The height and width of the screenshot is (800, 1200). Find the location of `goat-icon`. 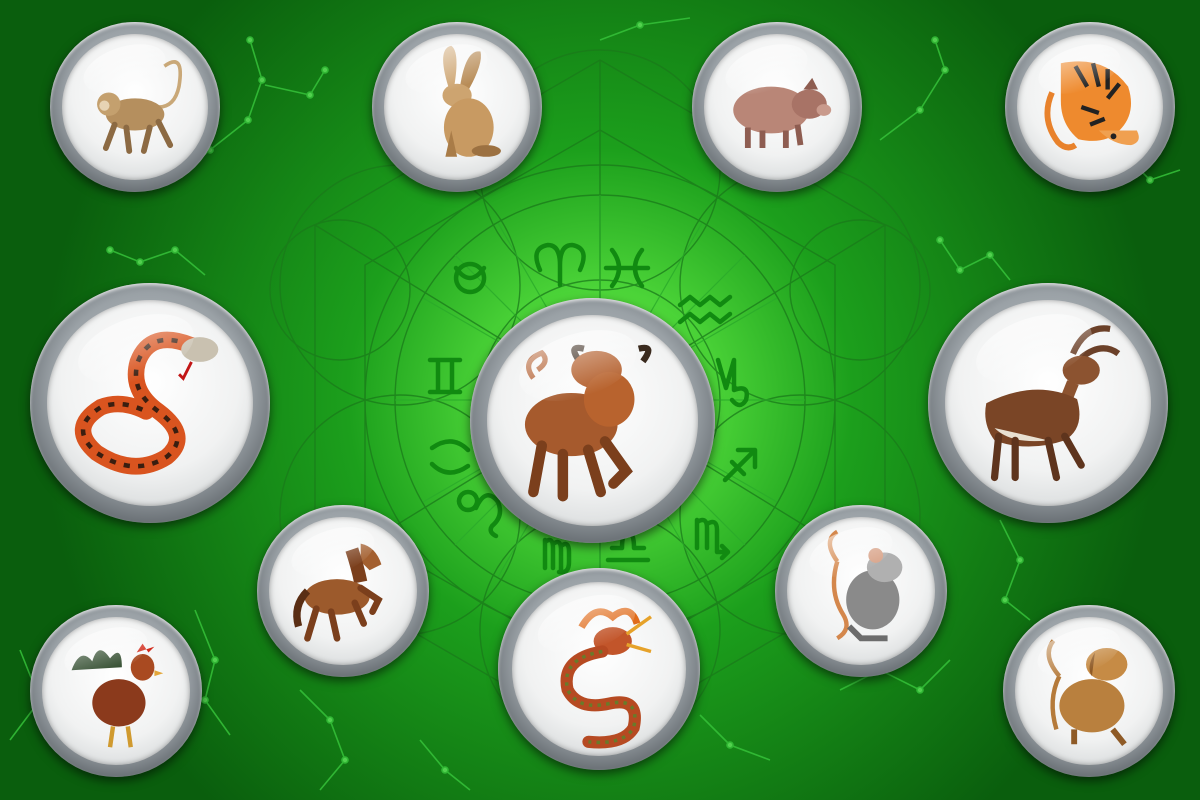

goat-icon is located at coordinates (1053, 403).